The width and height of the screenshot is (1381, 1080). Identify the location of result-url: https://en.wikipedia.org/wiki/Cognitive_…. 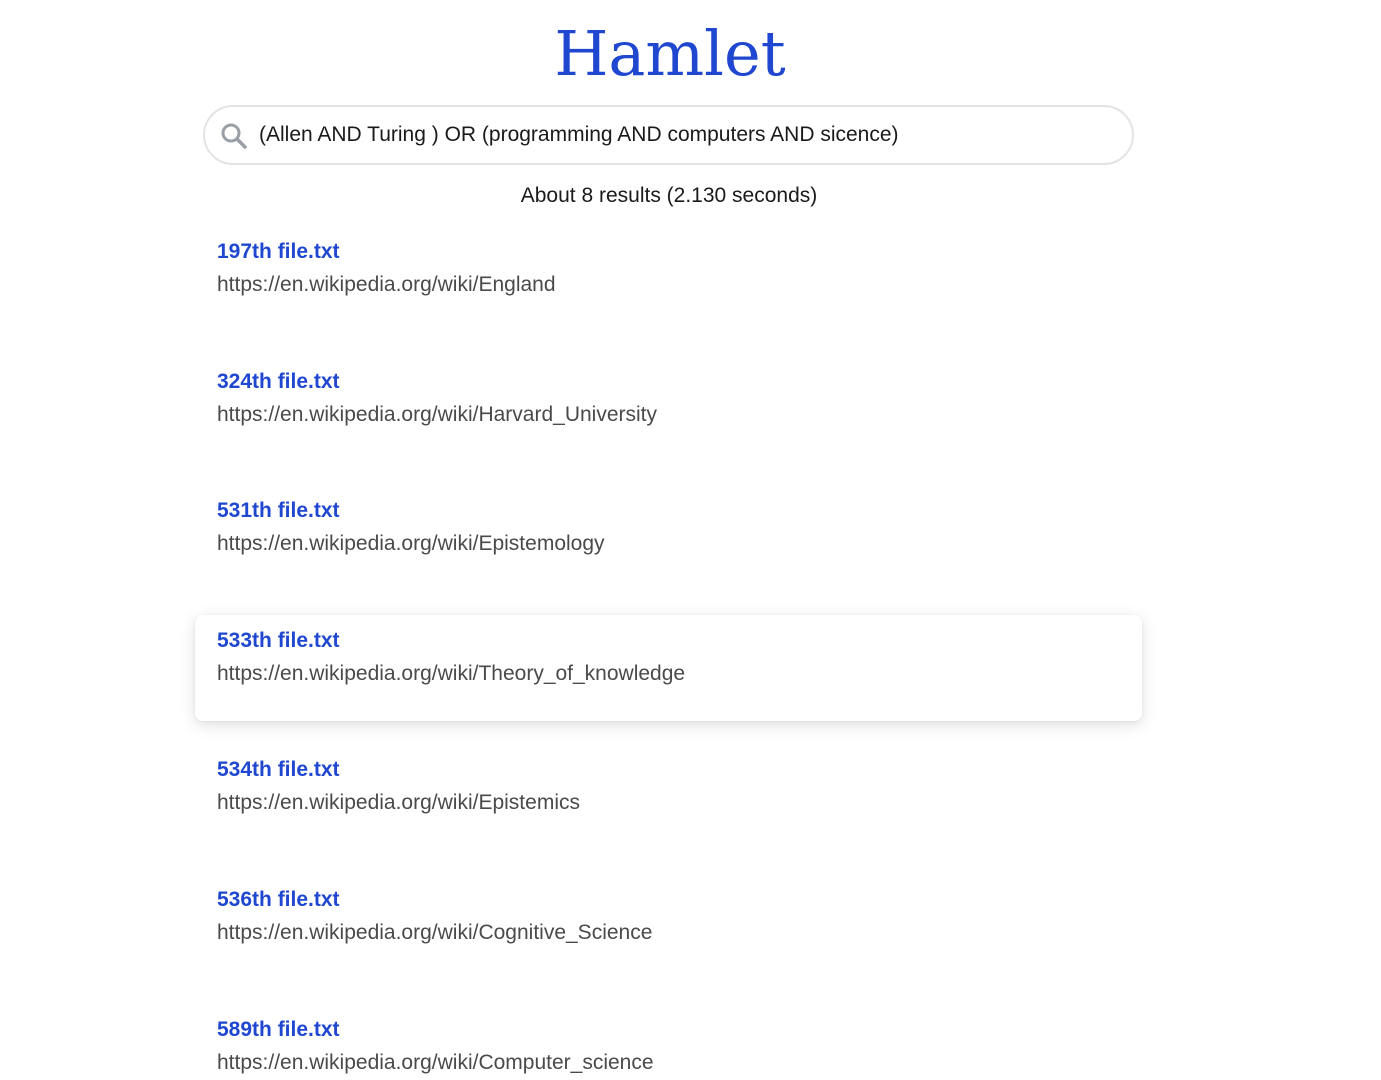
(435, 932).